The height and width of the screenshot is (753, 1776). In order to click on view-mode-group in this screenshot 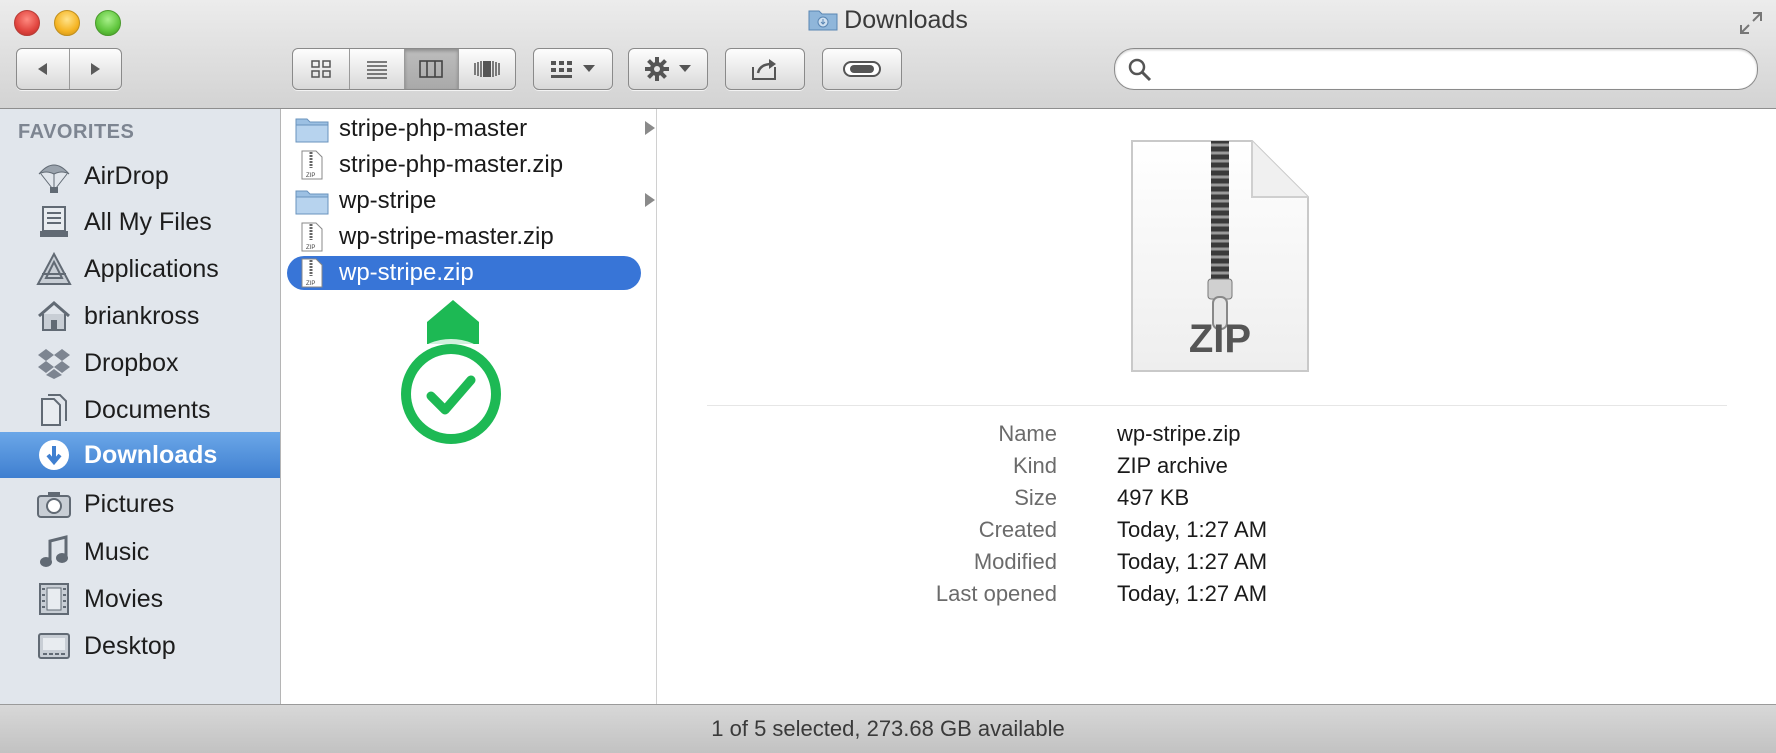, I will do `click(404, 69)`.